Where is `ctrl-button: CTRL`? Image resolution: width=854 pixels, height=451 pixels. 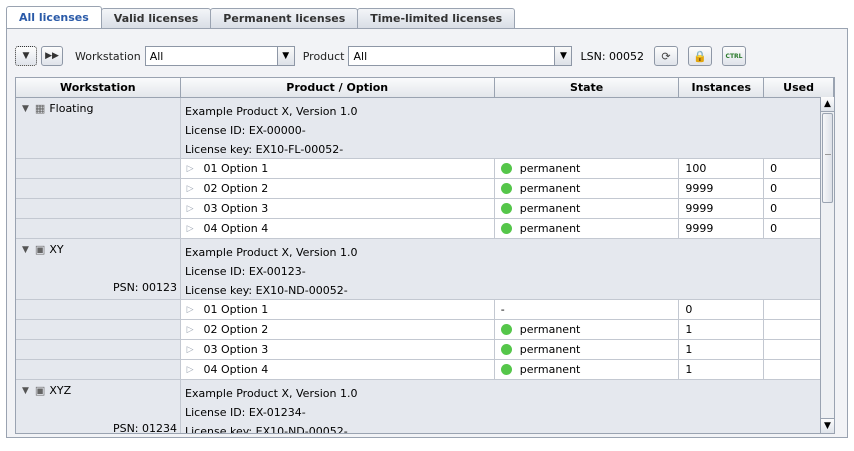
ctrl-button: CTRL is located at coordinates (734, 56).